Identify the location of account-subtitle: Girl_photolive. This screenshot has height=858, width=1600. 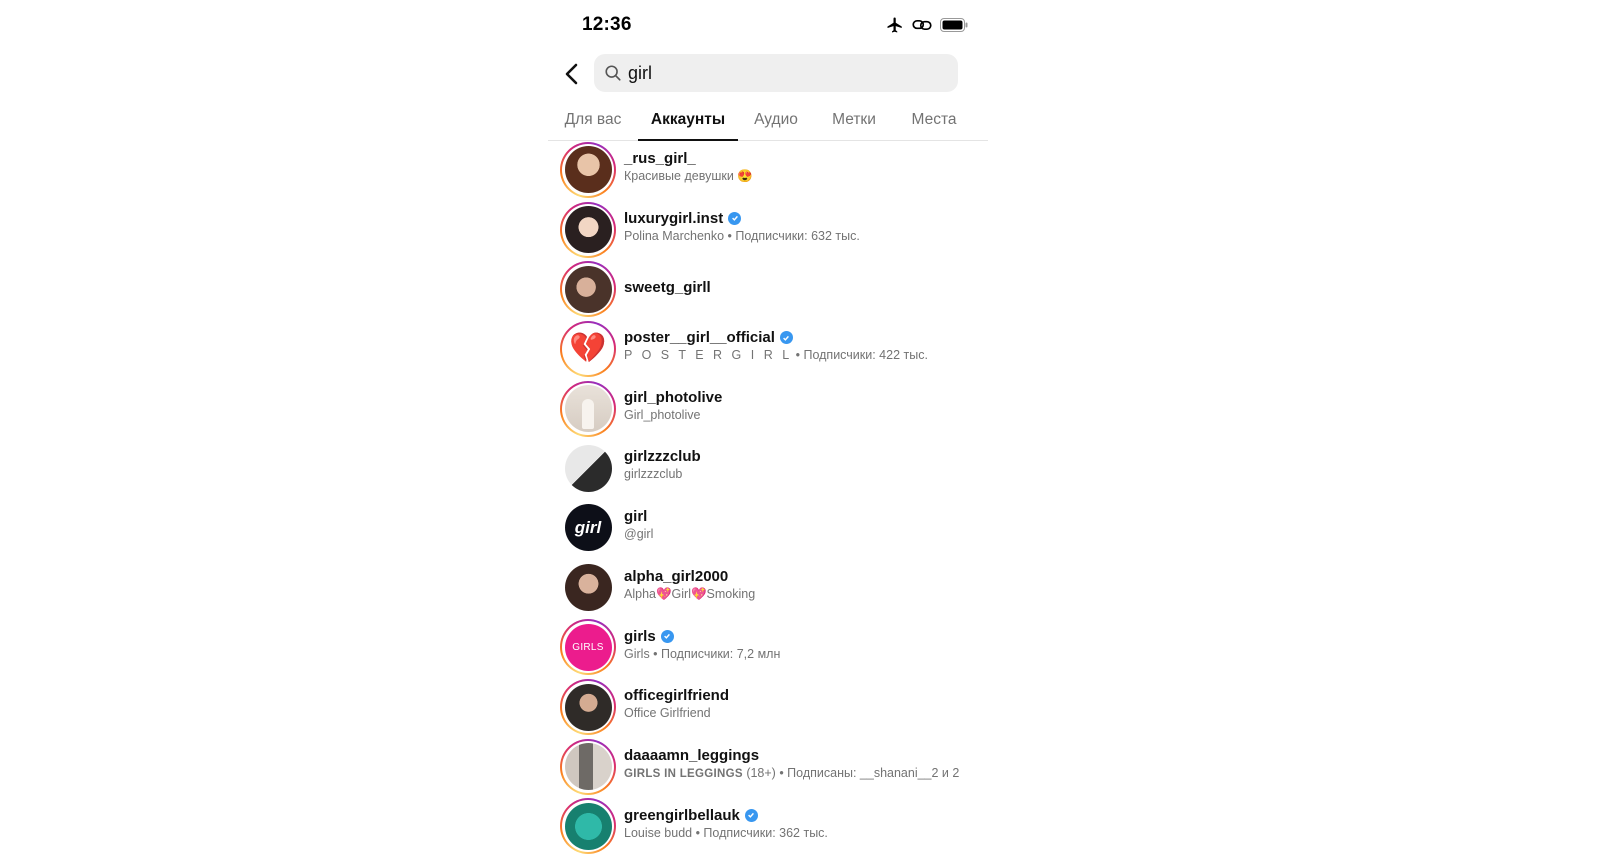
(662, 414).